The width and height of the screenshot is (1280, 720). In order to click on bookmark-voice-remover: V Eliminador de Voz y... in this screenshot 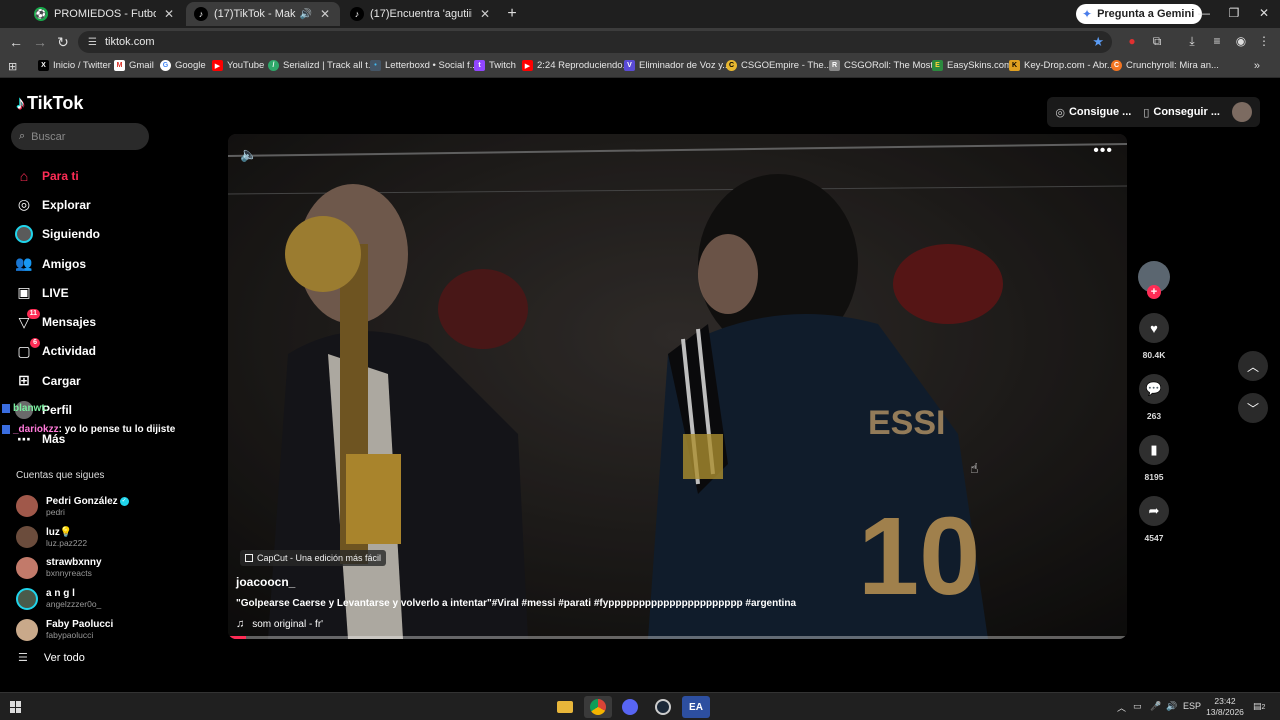, I will do `click(677, 65)`.